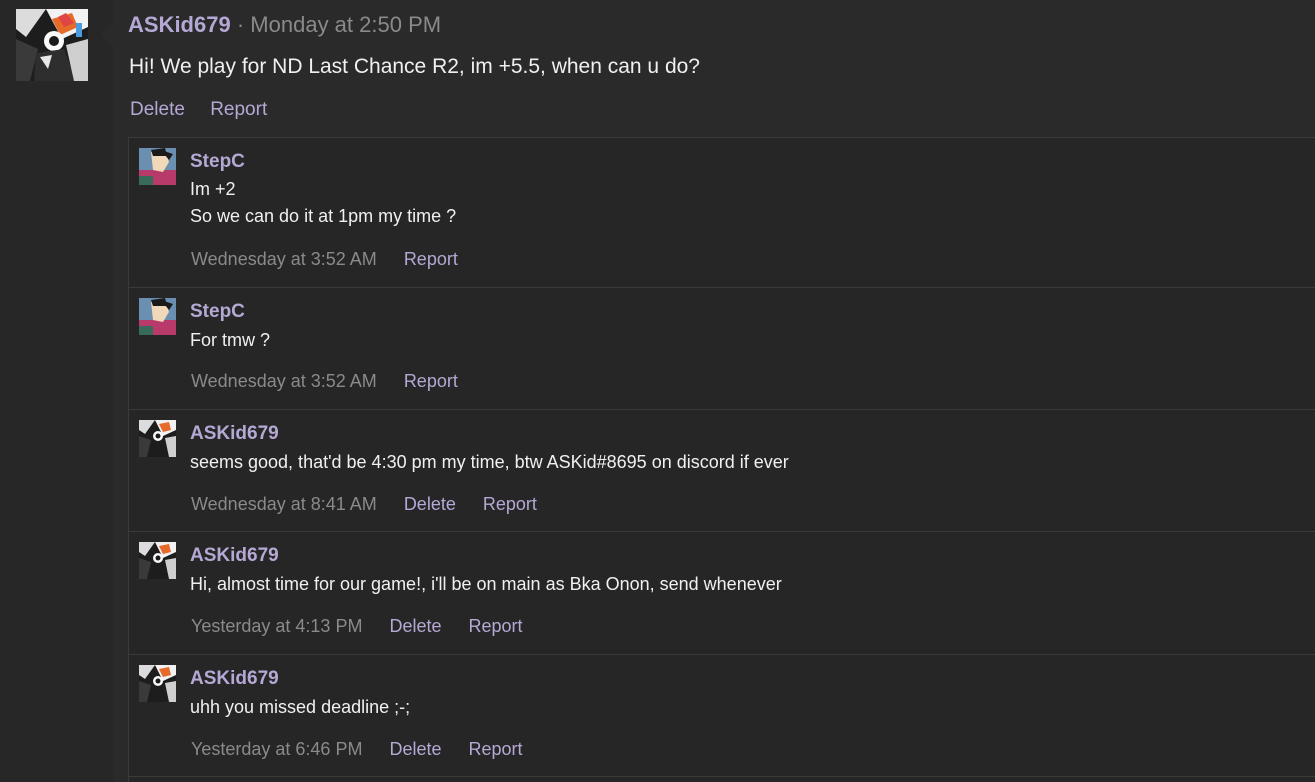 The height and width of the screenshot is (782, 1315). Describe the element at coordinates (213, 189) in the screenshot. I see `comment-text-line: Im +2` at that location.